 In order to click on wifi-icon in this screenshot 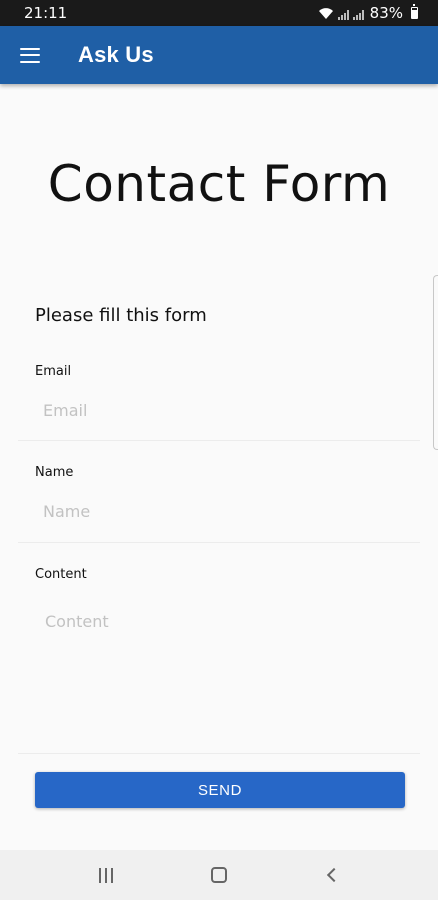, I will do `click(325, 13)`.